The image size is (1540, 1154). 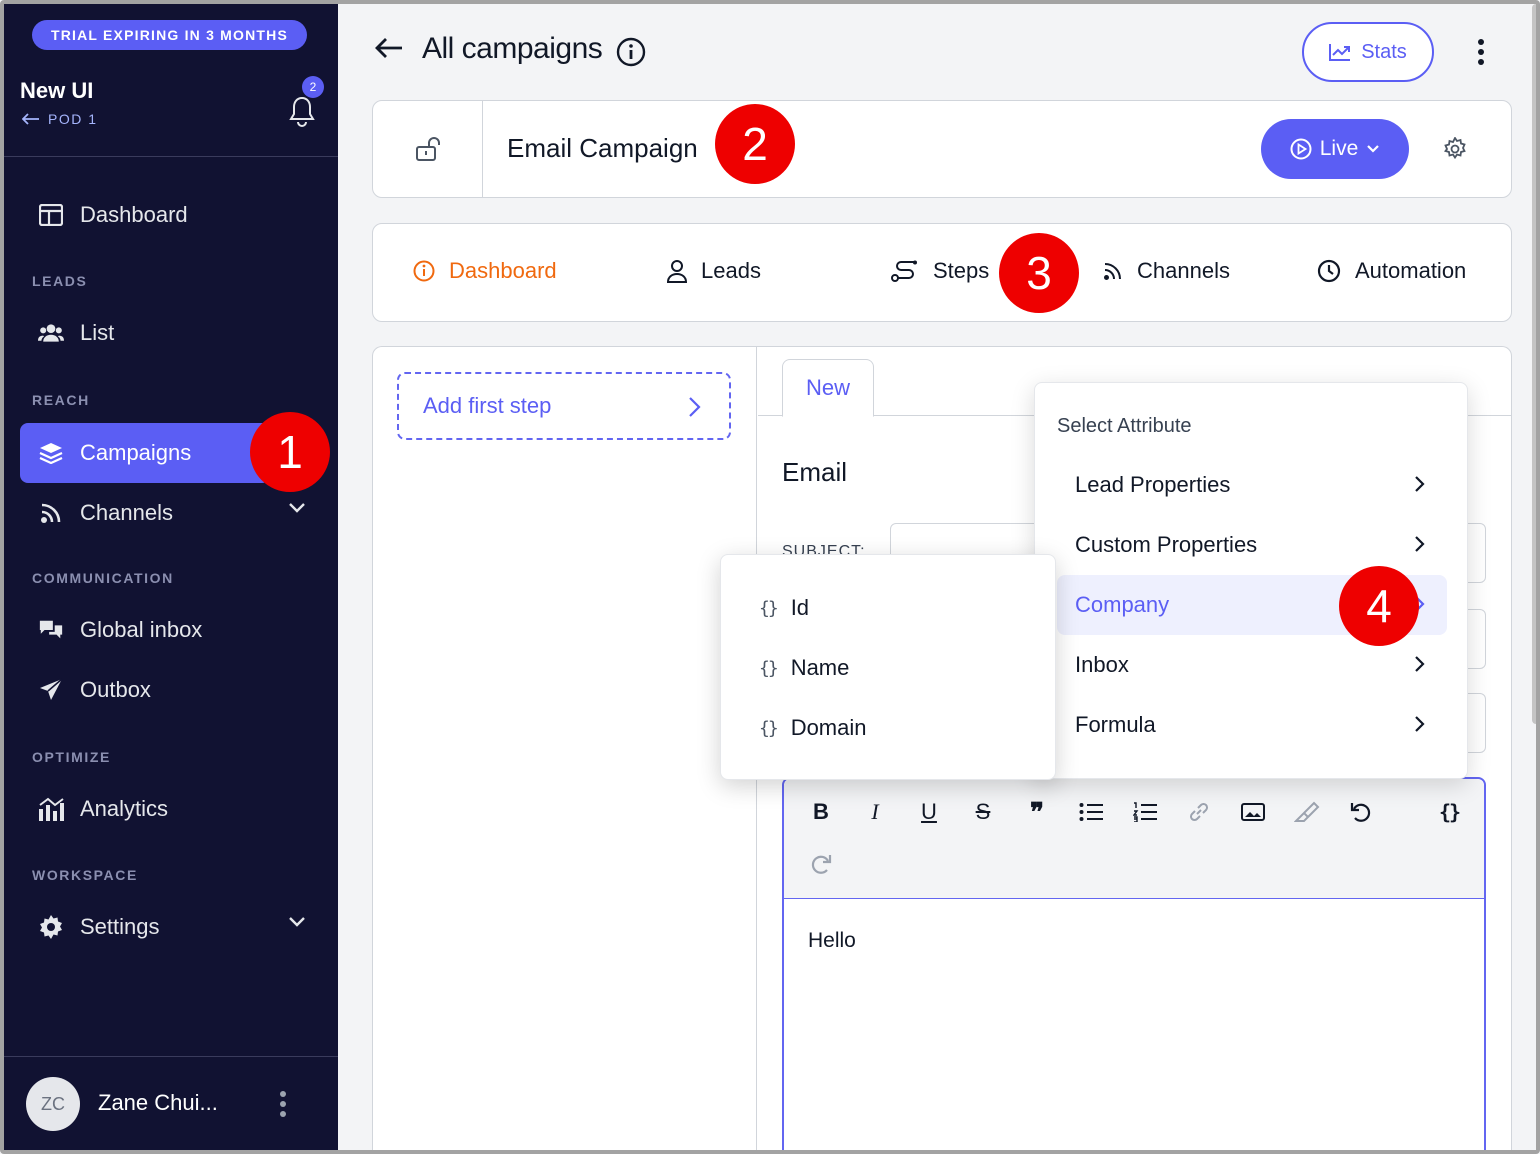 I want to click on clear-format-icon, so click(x=1307, y=812).